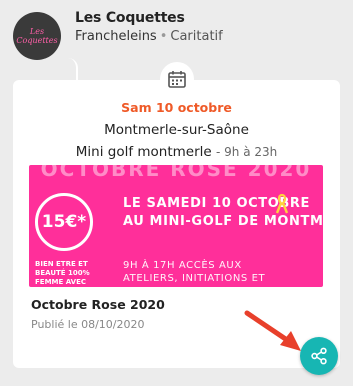 The image size is (353, 386). What do you see at coordinates (176, 107) in the screenshot?
I see `event-date: Sam 10 octobre` at bounding box center [176, 107].